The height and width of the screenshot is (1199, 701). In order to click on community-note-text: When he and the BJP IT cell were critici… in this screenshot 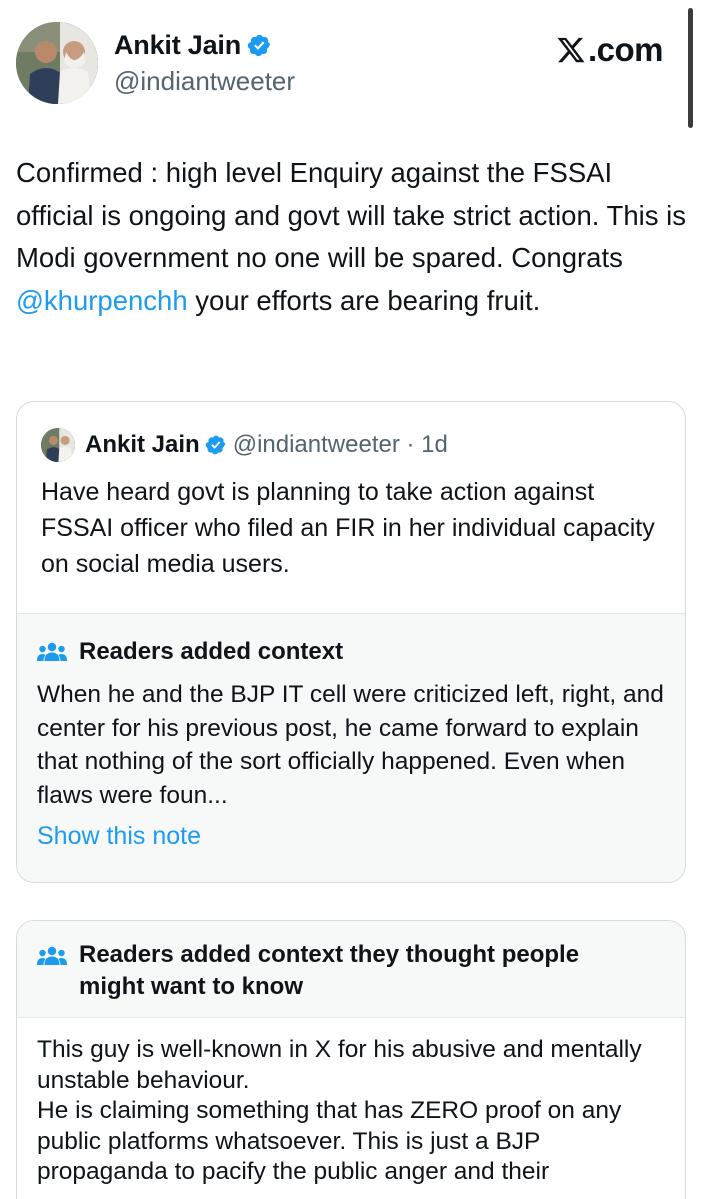, I will do `click(350, 745)`.